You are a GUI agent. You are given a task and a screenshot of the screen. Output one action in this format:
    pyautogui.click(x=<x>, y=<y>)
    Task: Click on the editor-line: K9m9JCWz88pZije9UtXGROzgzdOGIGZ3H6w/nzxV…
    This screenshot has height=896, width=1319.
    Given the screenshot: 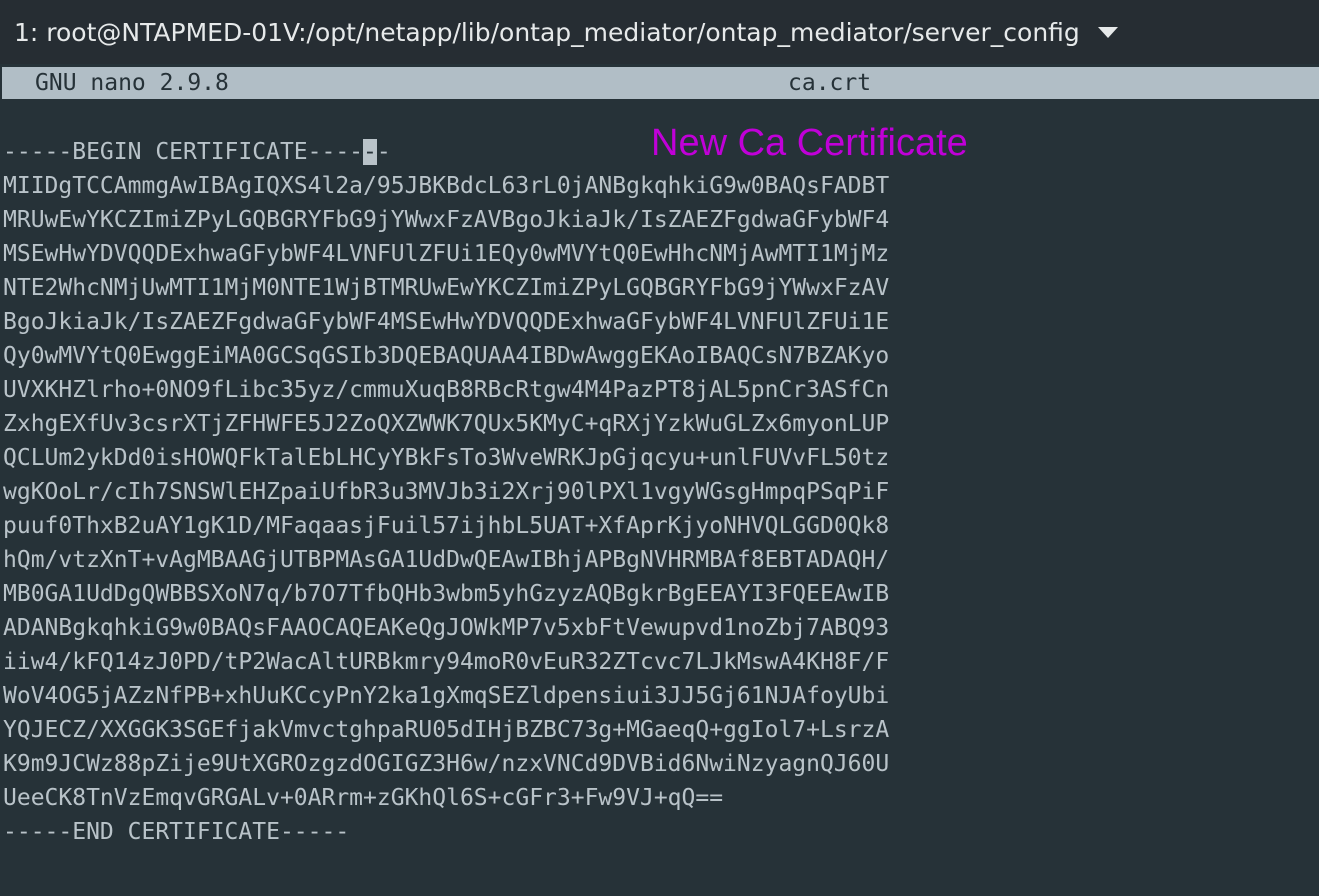 What is the action you would take?
    pyautogui.click(x=658, y=764)
    